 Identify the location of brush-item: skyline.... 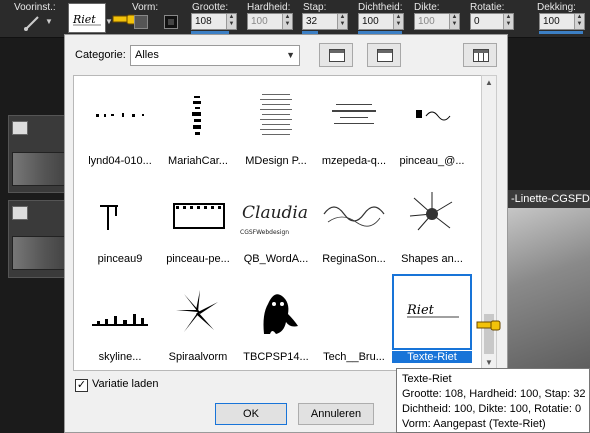
(120, 321).